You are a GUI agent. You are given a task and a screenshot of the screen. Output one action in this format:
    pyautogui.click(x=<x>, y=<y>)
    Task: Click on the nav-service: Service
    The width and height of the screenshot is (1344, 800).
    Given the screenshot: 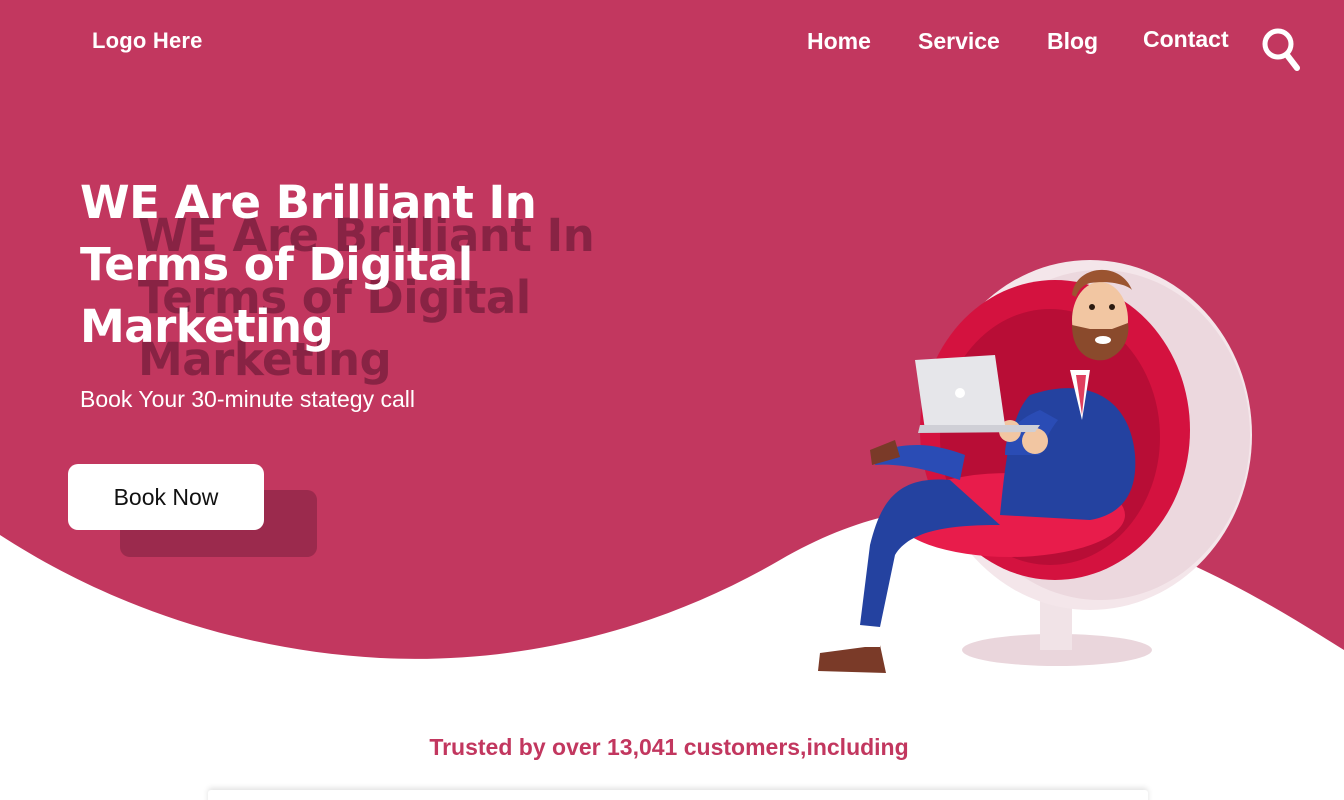 What is the action you would take?
    pyautogui.click(x=959, y=41)
    